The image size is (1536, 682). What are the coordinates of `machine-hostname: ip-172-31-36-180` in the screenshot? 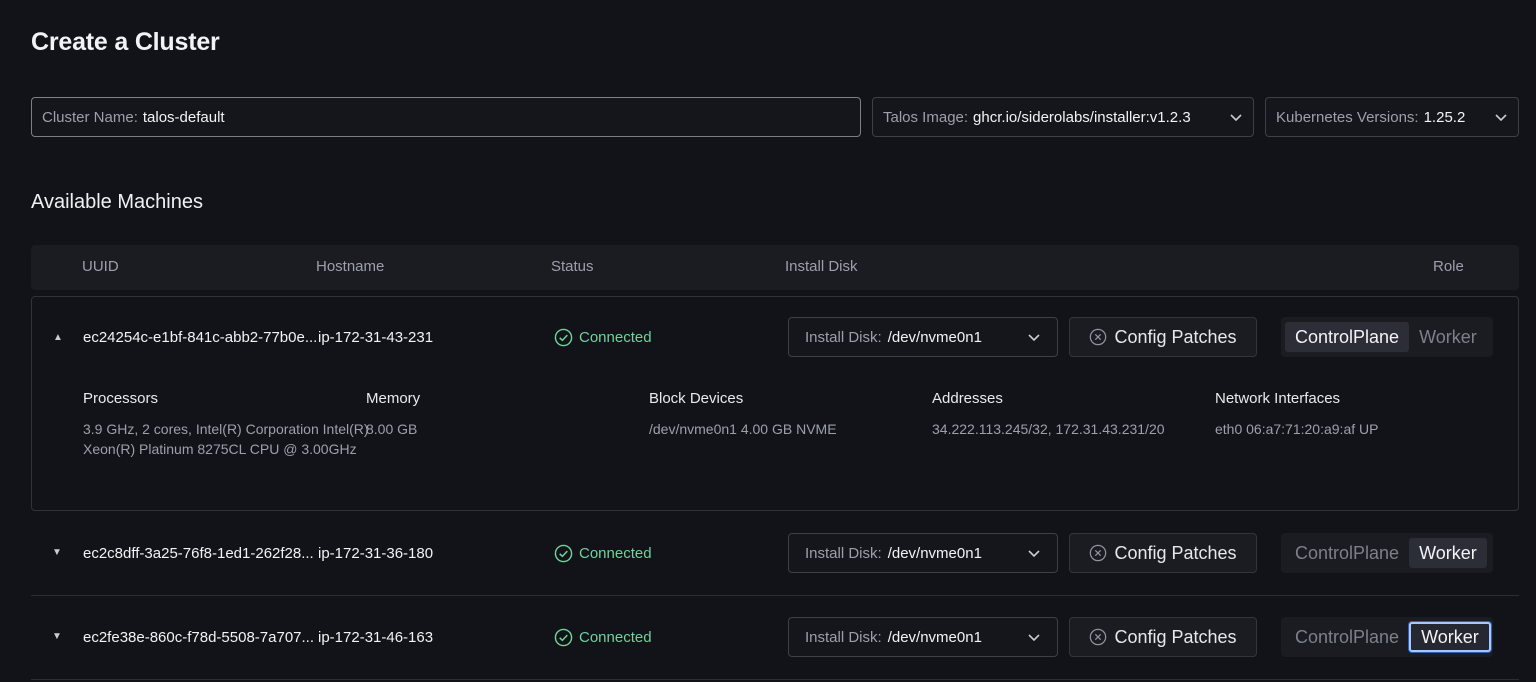 It's located at (376, 553).